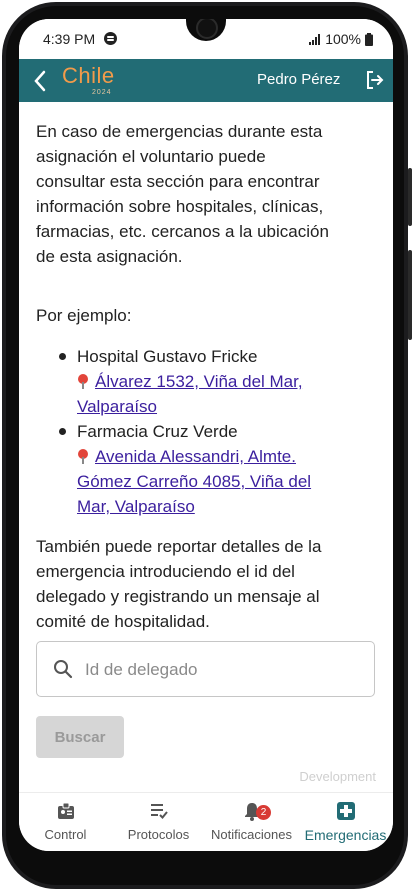  Describe the element at coordinates (190, 394) in the screenshot. I see `place-address-link: Álvarez 1532, Viña del Mar, Valparaíso` at that location.